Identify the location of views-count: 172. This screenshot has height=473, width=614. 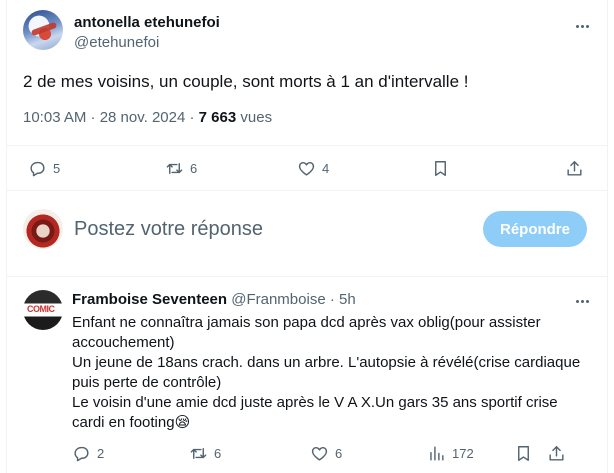
(463, 453).